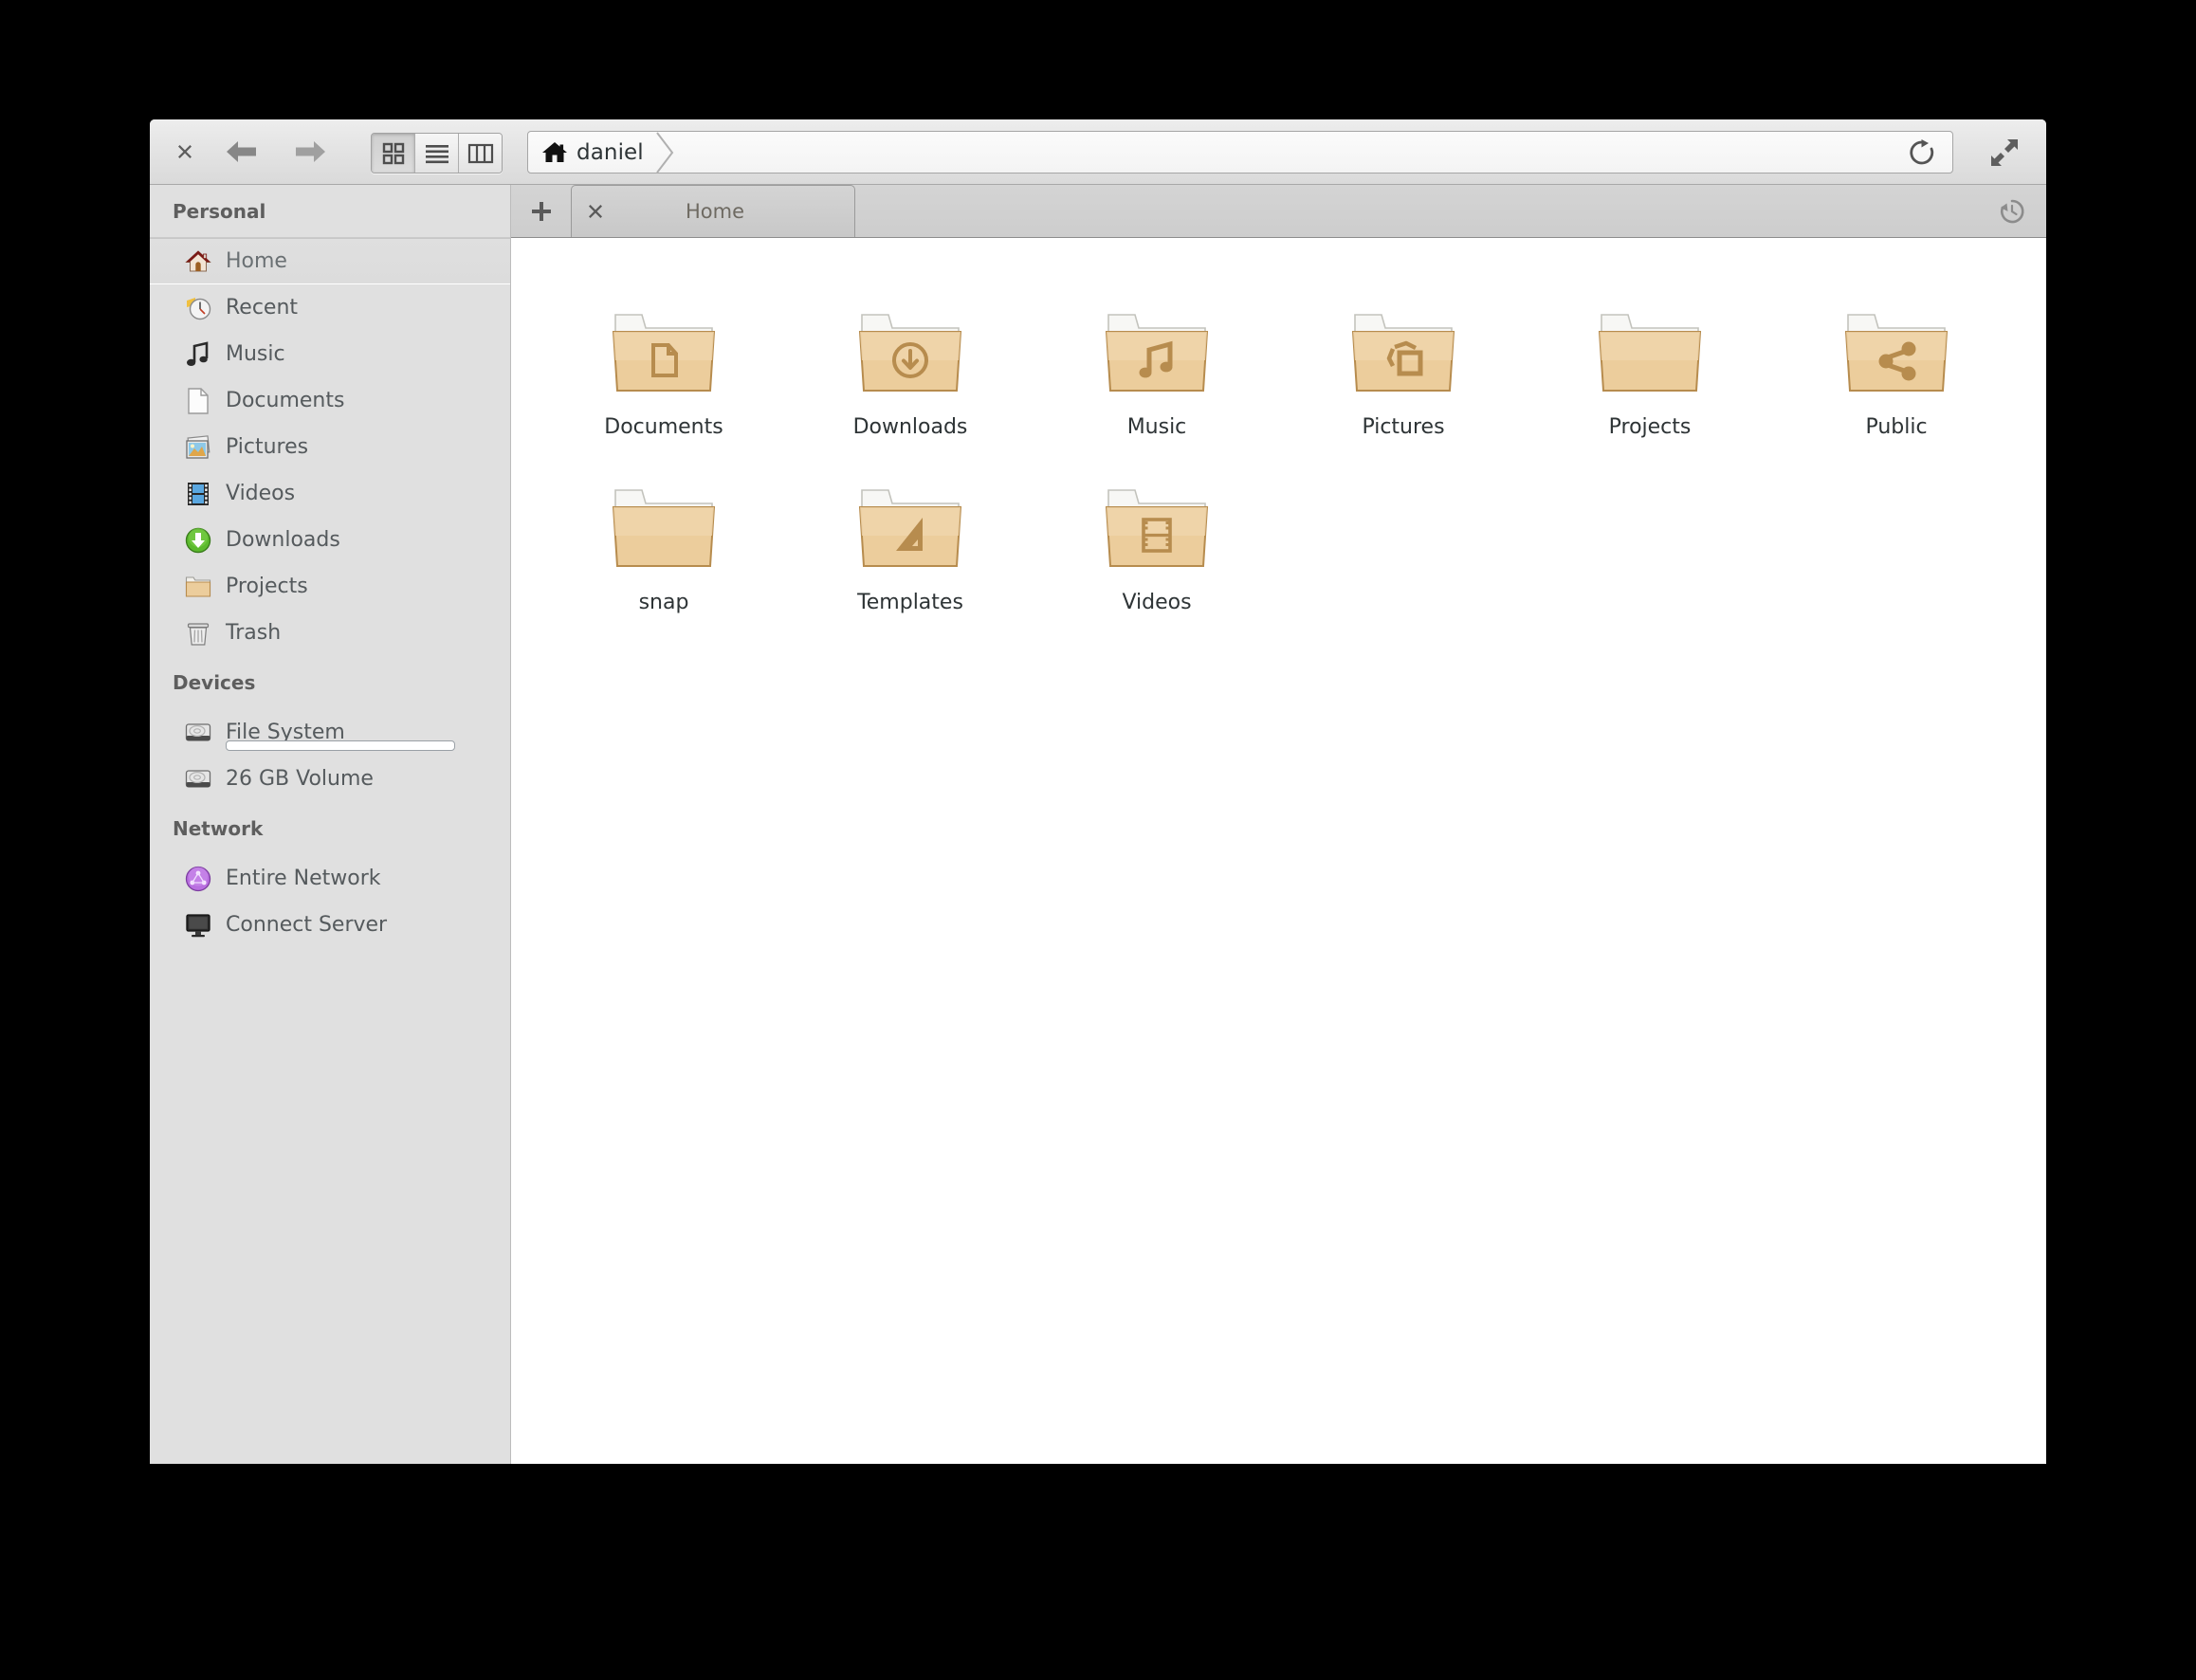 The image size is (2196, 1680). What do you see at coordinates (1278, 211) in the screenshot?
I see `tab-bar: Home` at bounding box center [1278, 211].